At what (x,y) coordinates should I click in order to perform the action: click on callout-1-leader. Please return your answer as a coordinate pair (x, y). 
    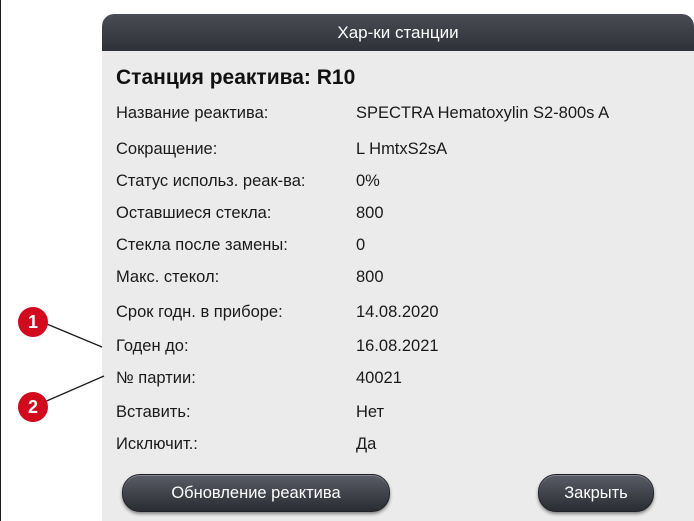
    Looking at the image, I should click on (72, 334).